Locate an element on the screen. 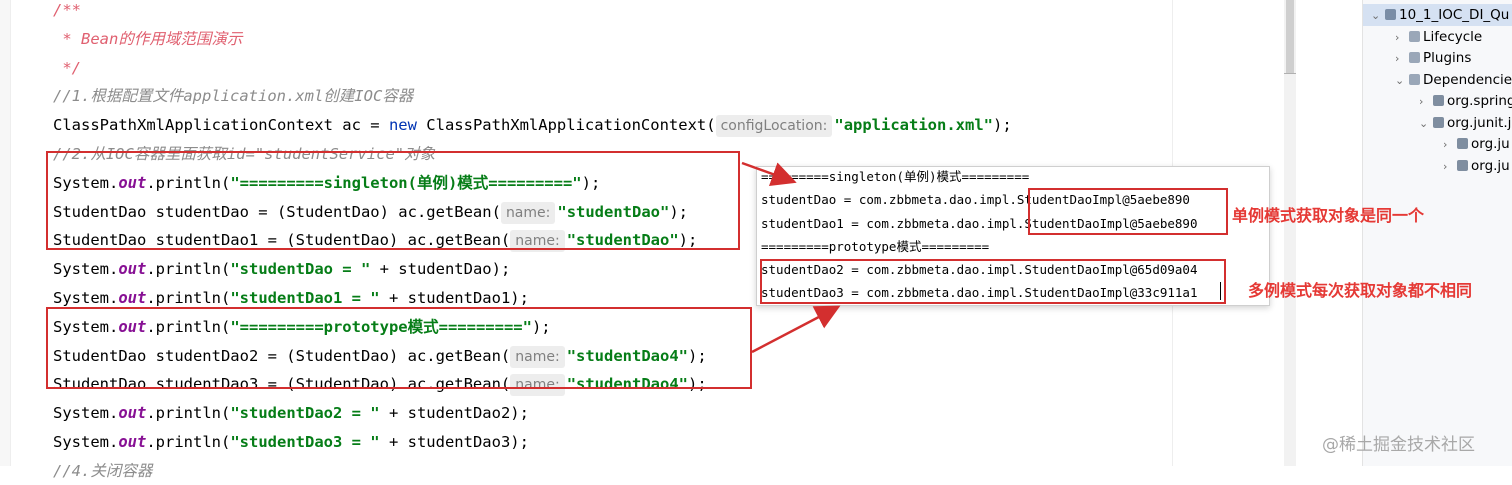 The image size is (1512, 485). code-token: + studentDao3); is located at coordinates (454, 442).